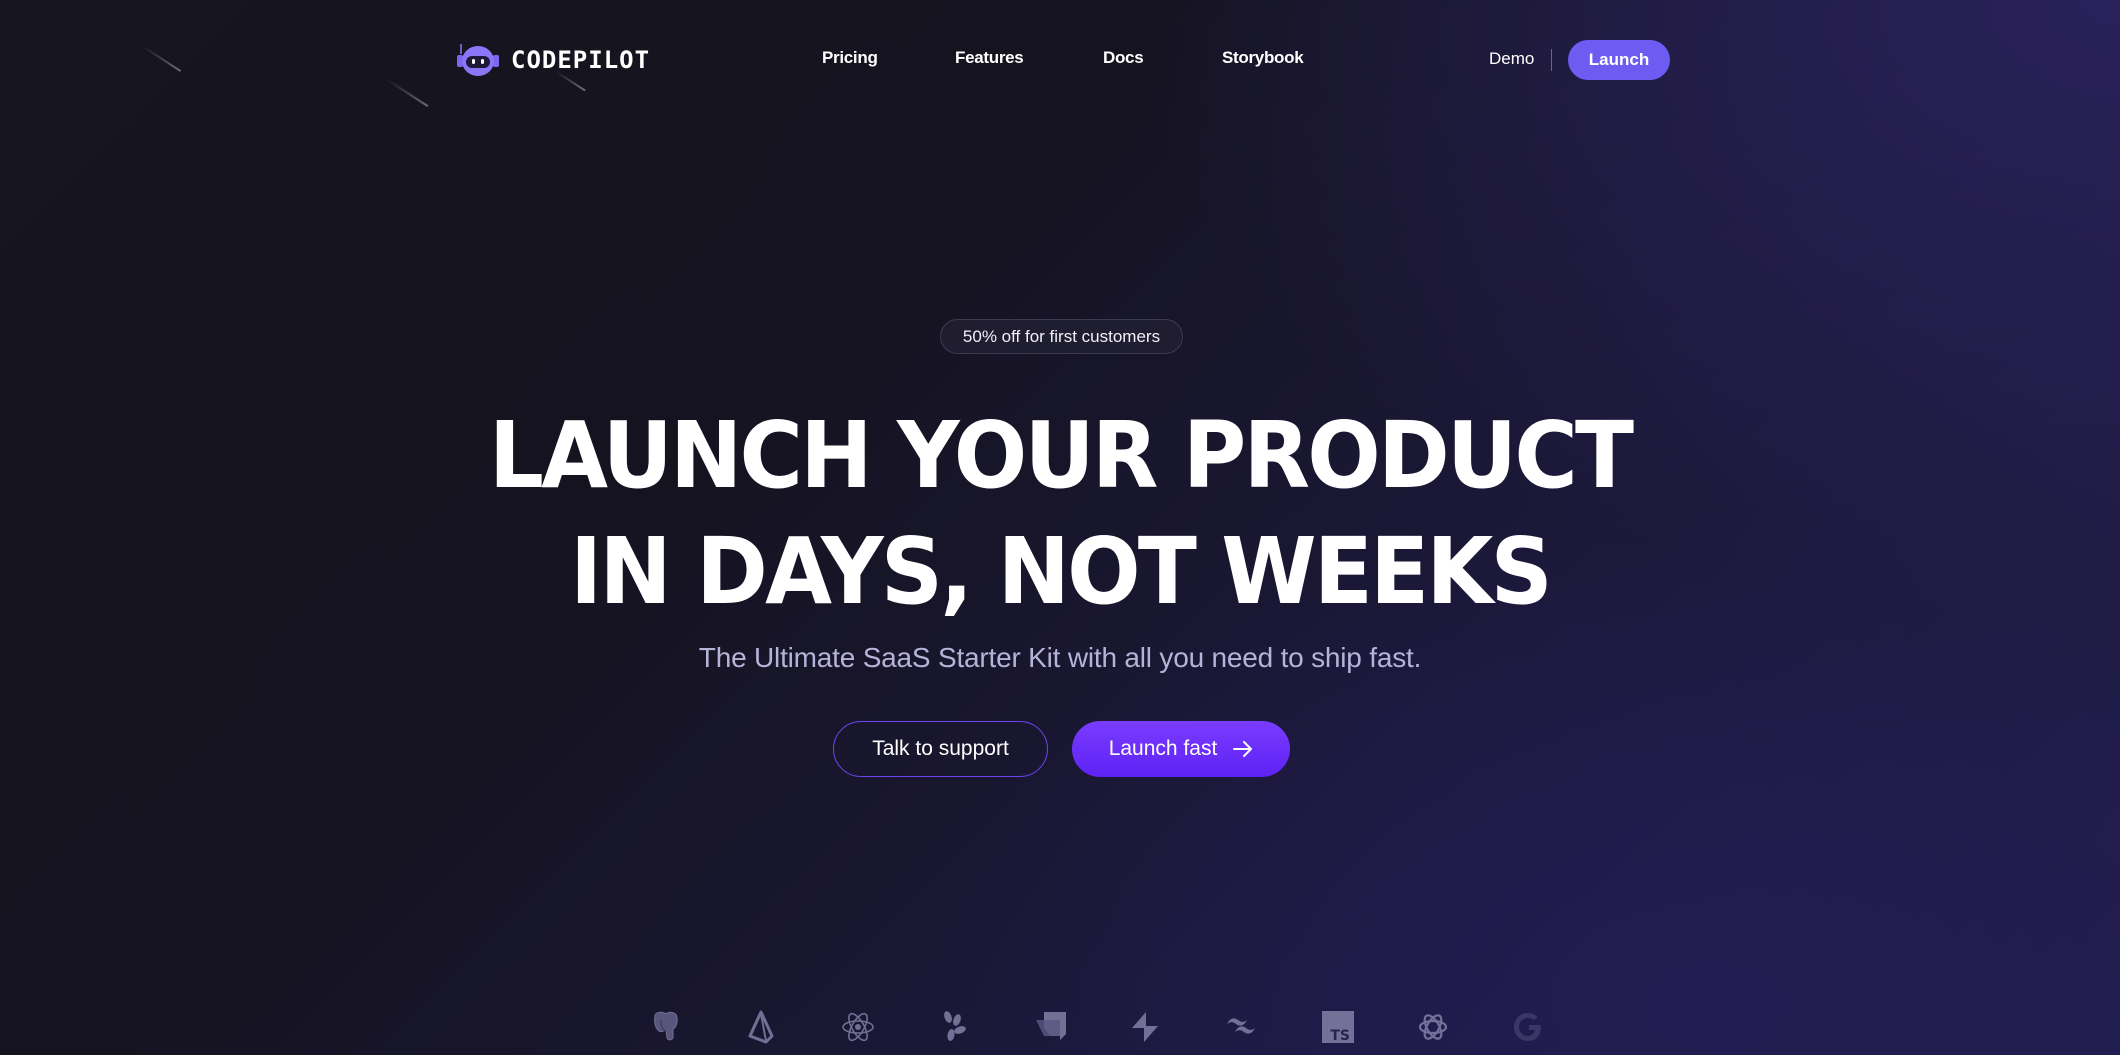 This screenshot has height=1055, width=2120. Describe the element at coordinates (1529, 1027) in the screenshot. I see `google-icon` at that location.